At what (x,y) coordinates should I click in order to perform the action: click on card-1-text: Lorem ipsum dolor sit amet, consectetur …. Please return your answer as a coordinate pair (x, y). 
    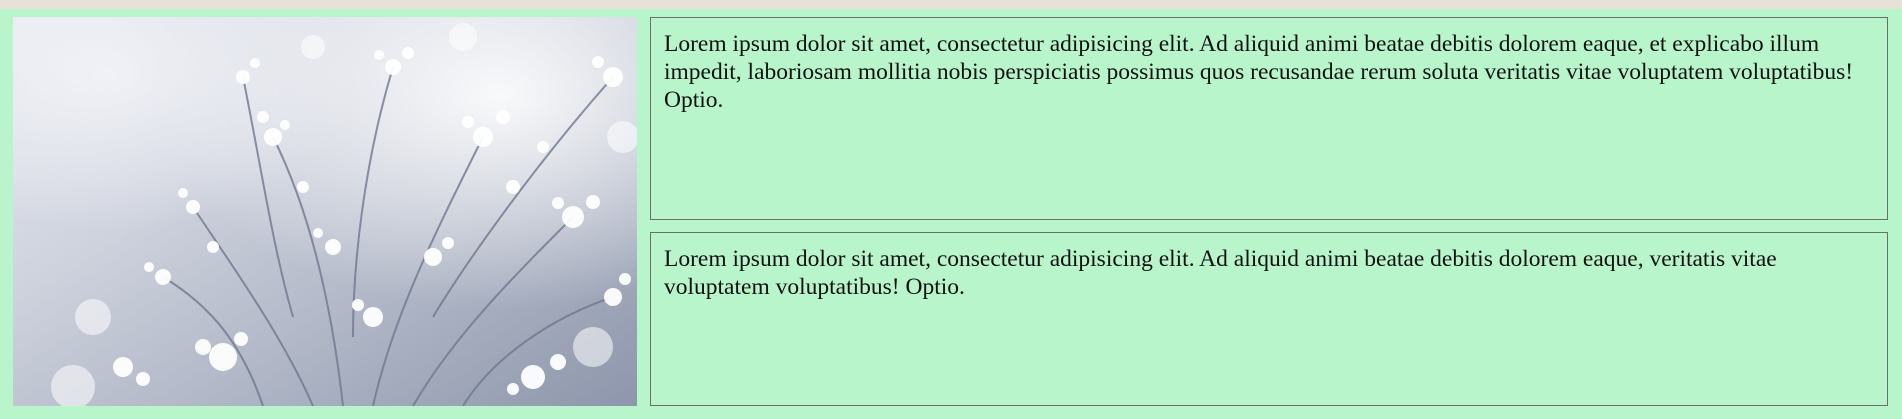
    Looking at the image, I should click on (1259, 72).